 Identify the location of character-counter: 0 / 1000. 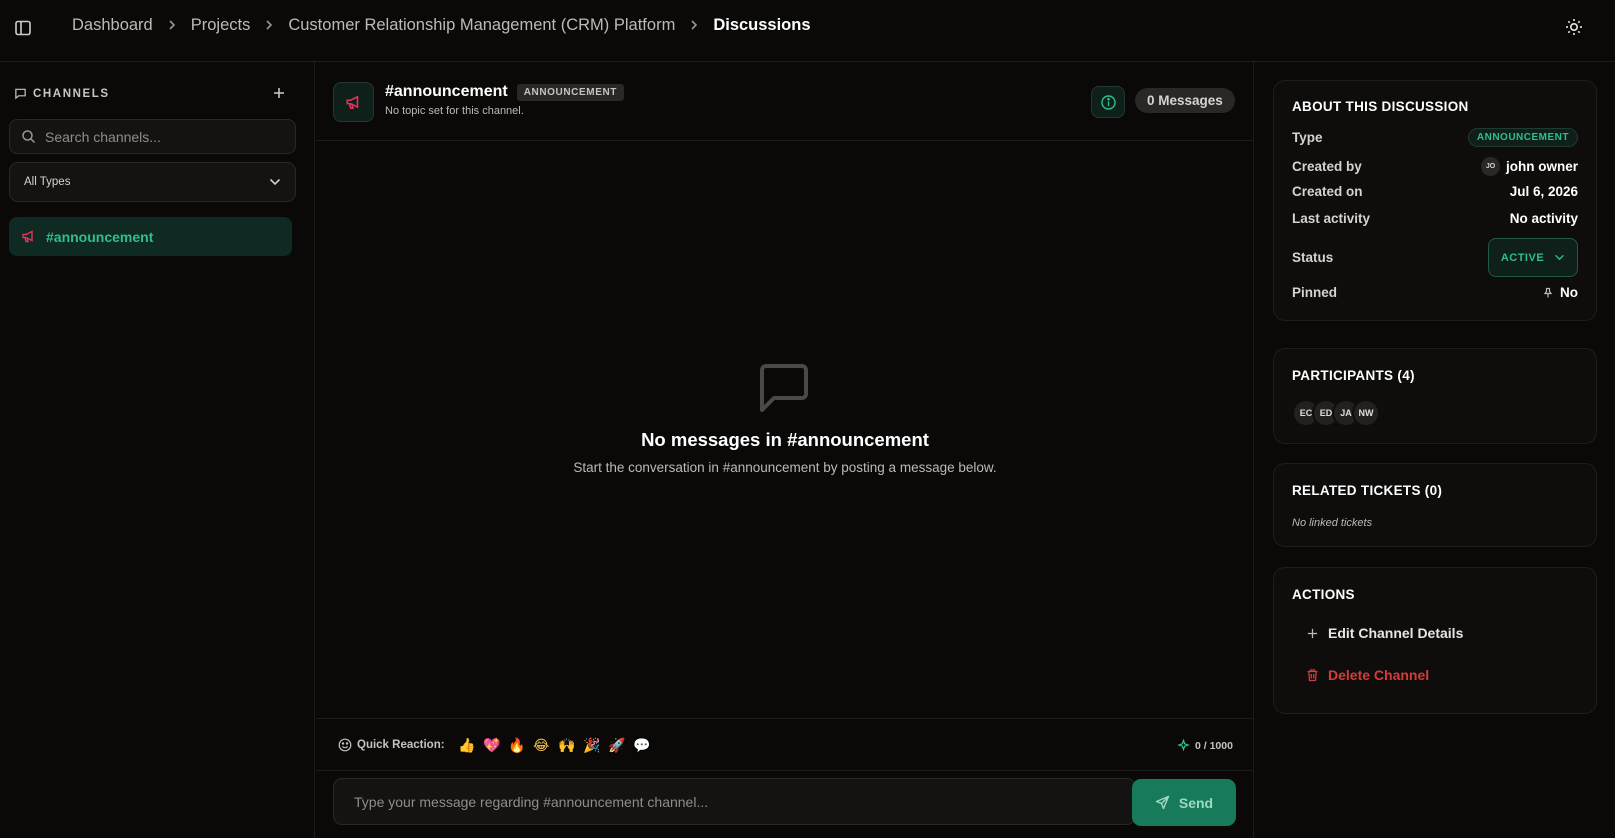
(1205, 745).